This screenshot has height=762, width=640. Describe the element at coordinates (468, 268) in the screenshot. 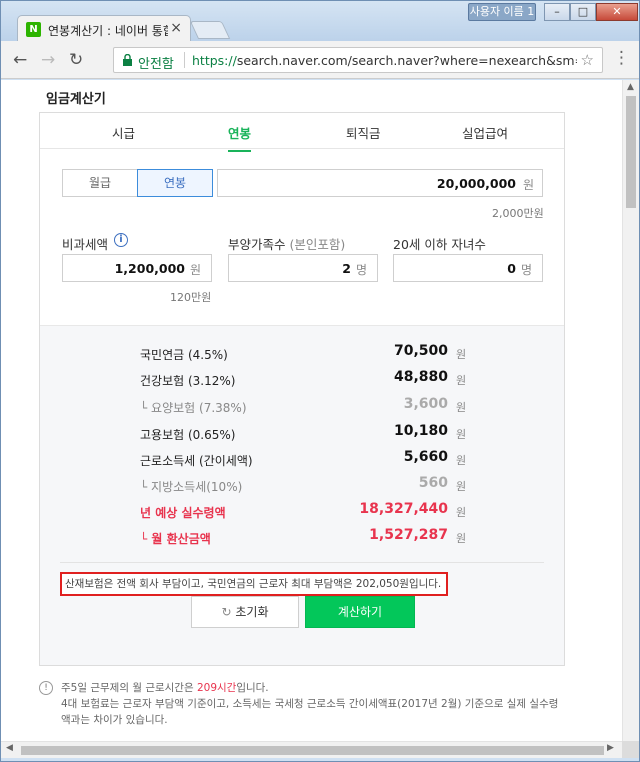

I see `children-input: 0 명` at that location.